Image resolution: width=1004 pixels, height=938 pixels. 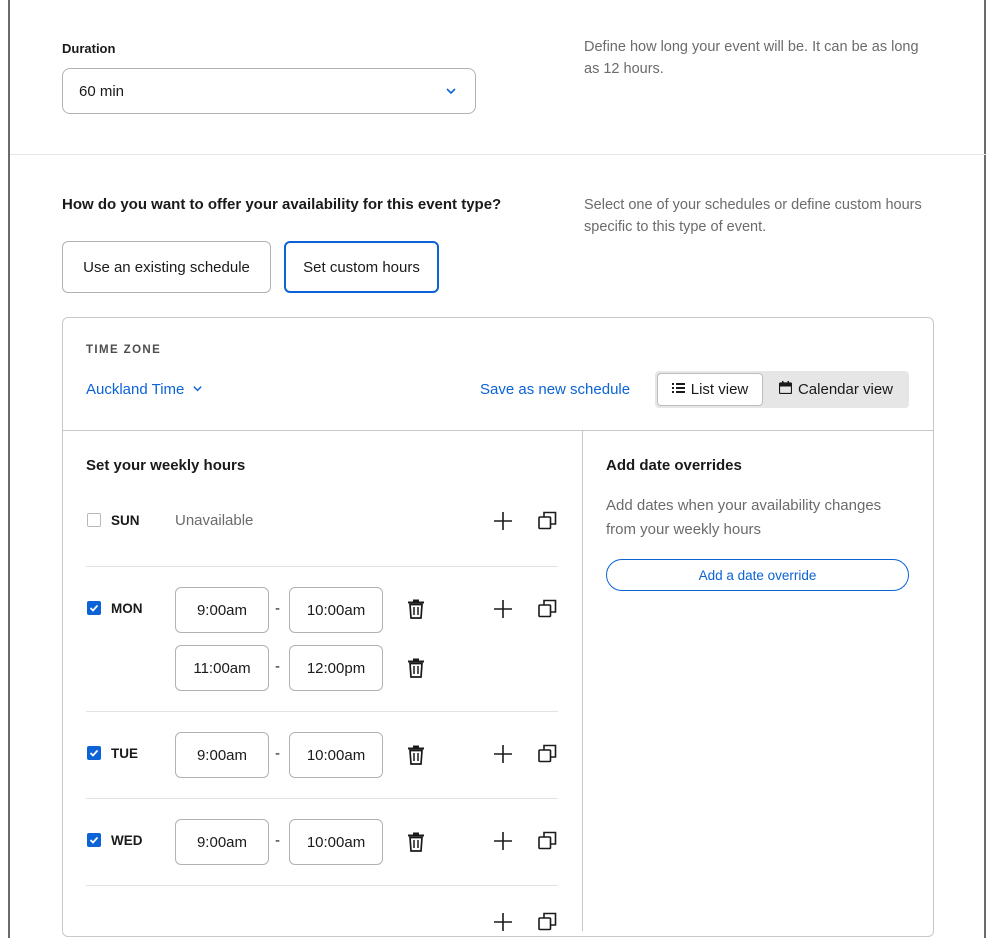 I want to click on mon-slot1-start: 9:00am, so click(x=222, y=610).